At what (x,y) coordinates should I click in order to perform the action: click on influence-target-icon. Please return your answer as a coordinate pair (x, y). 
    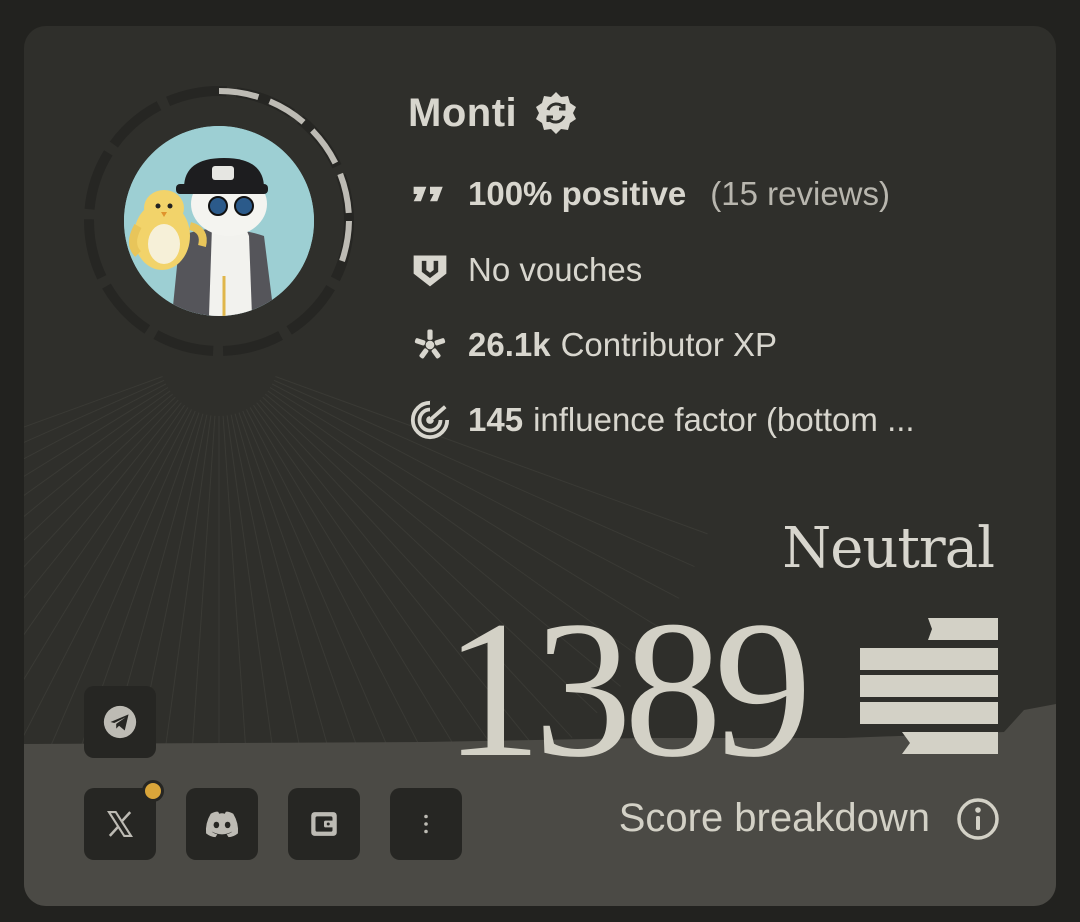
    Looking at the image, I should click on (430, 420).